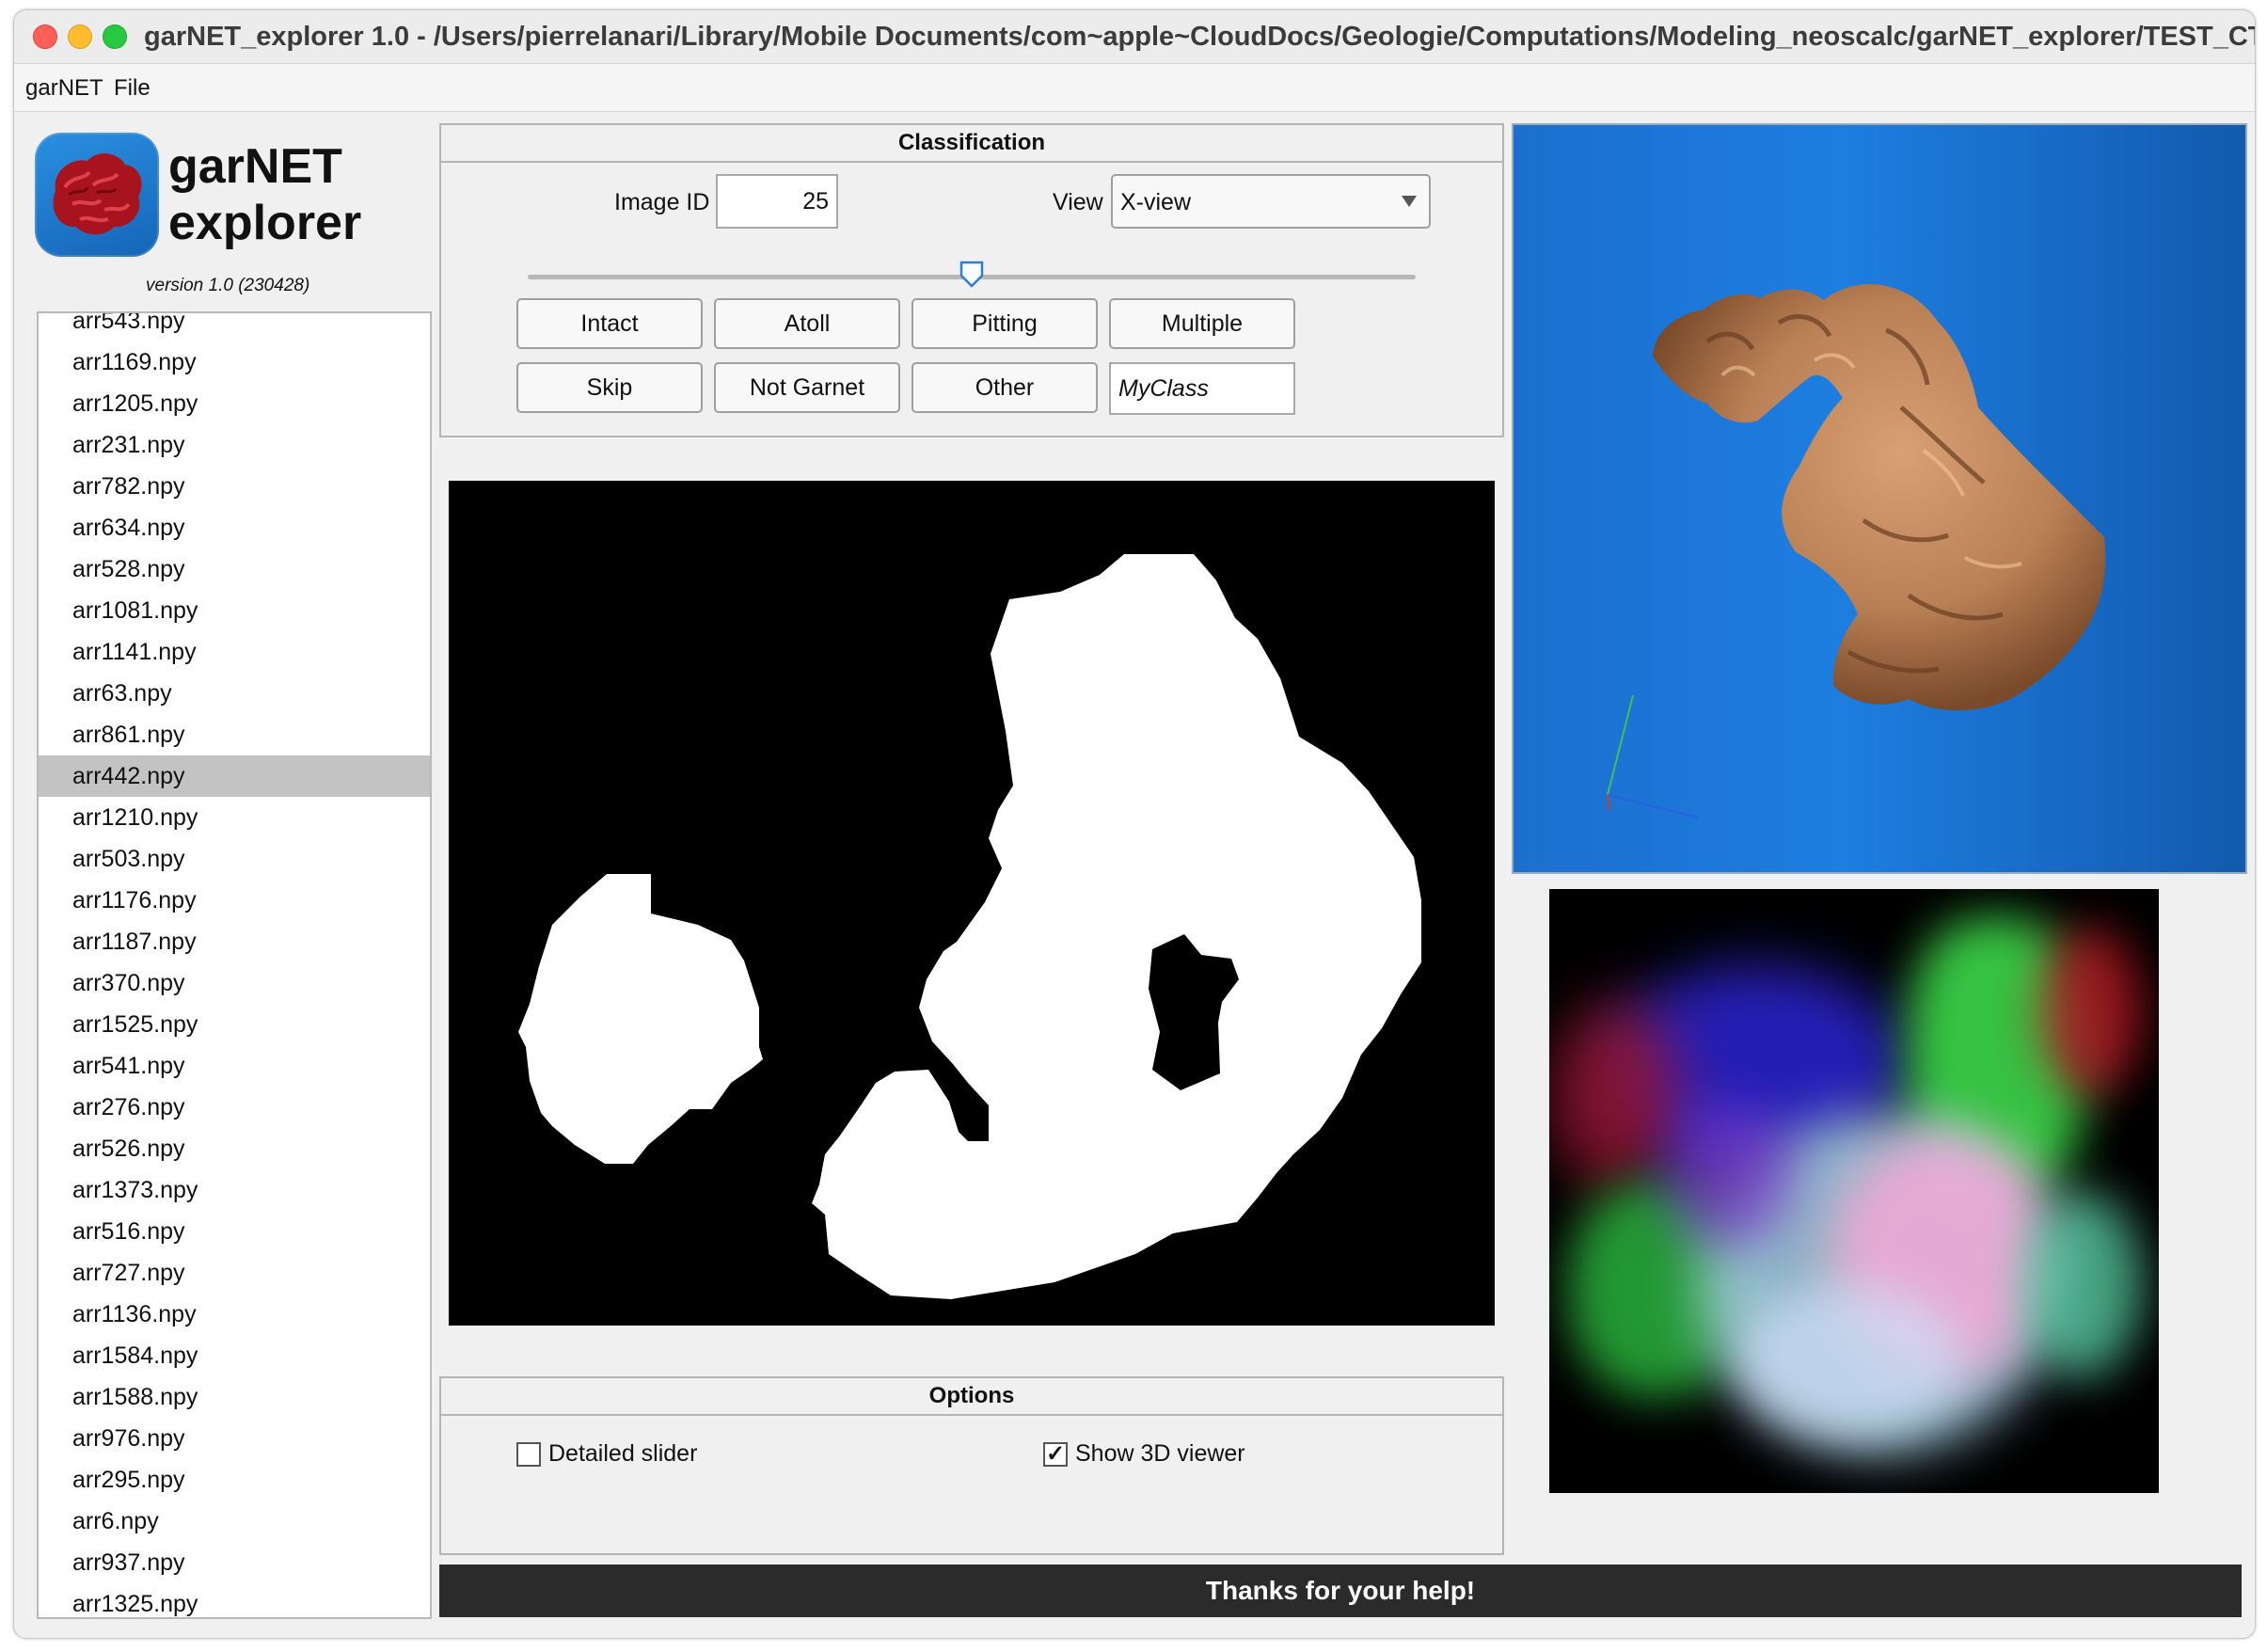 Image resolution: width=2267 pixels, height=1652 pixels. What do you see at coordinates (1005, 323) in the screenshot?
I see `pitting-button: Pitting` at bounding box center [1005, 323].